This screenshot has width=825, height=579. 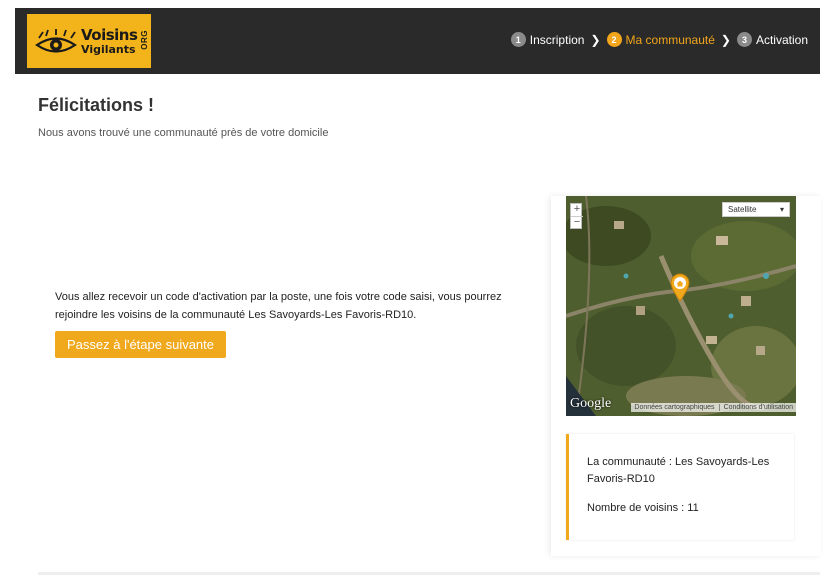 I want to click on zoom-in-button: +, so click(x=577, y=210).